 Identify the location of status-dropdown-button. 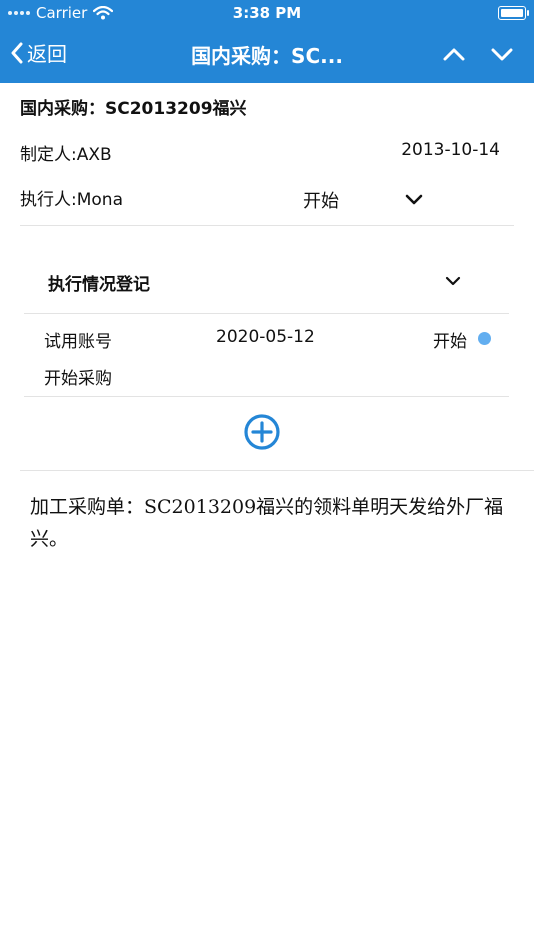
(414, 201).